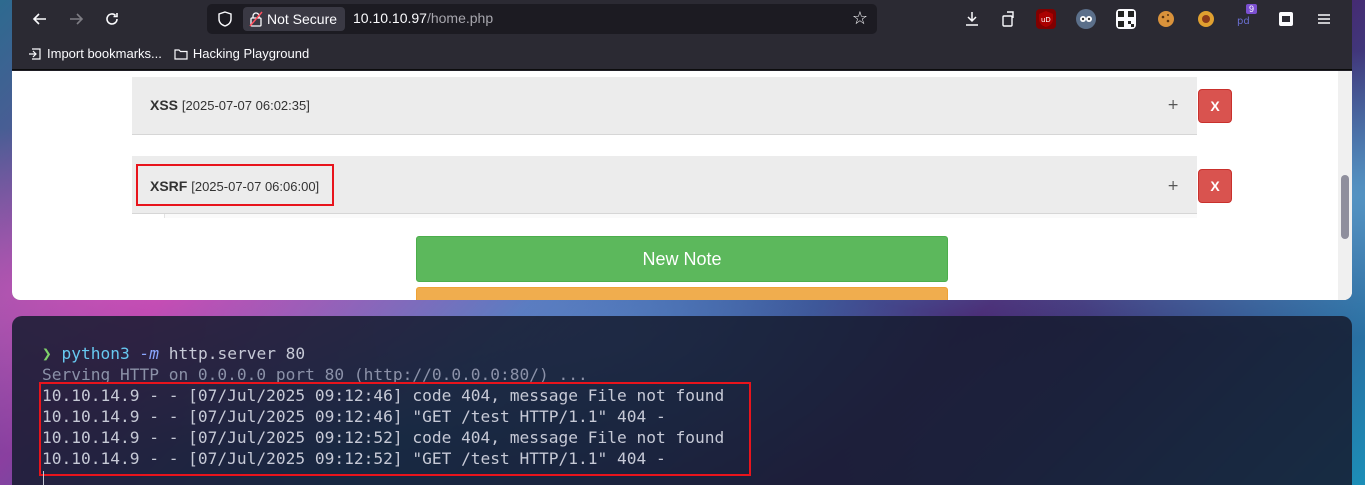 The width and height of the screenshot is (1365, 485). I want to click on extension-badge: 9, so click(1252, 9).